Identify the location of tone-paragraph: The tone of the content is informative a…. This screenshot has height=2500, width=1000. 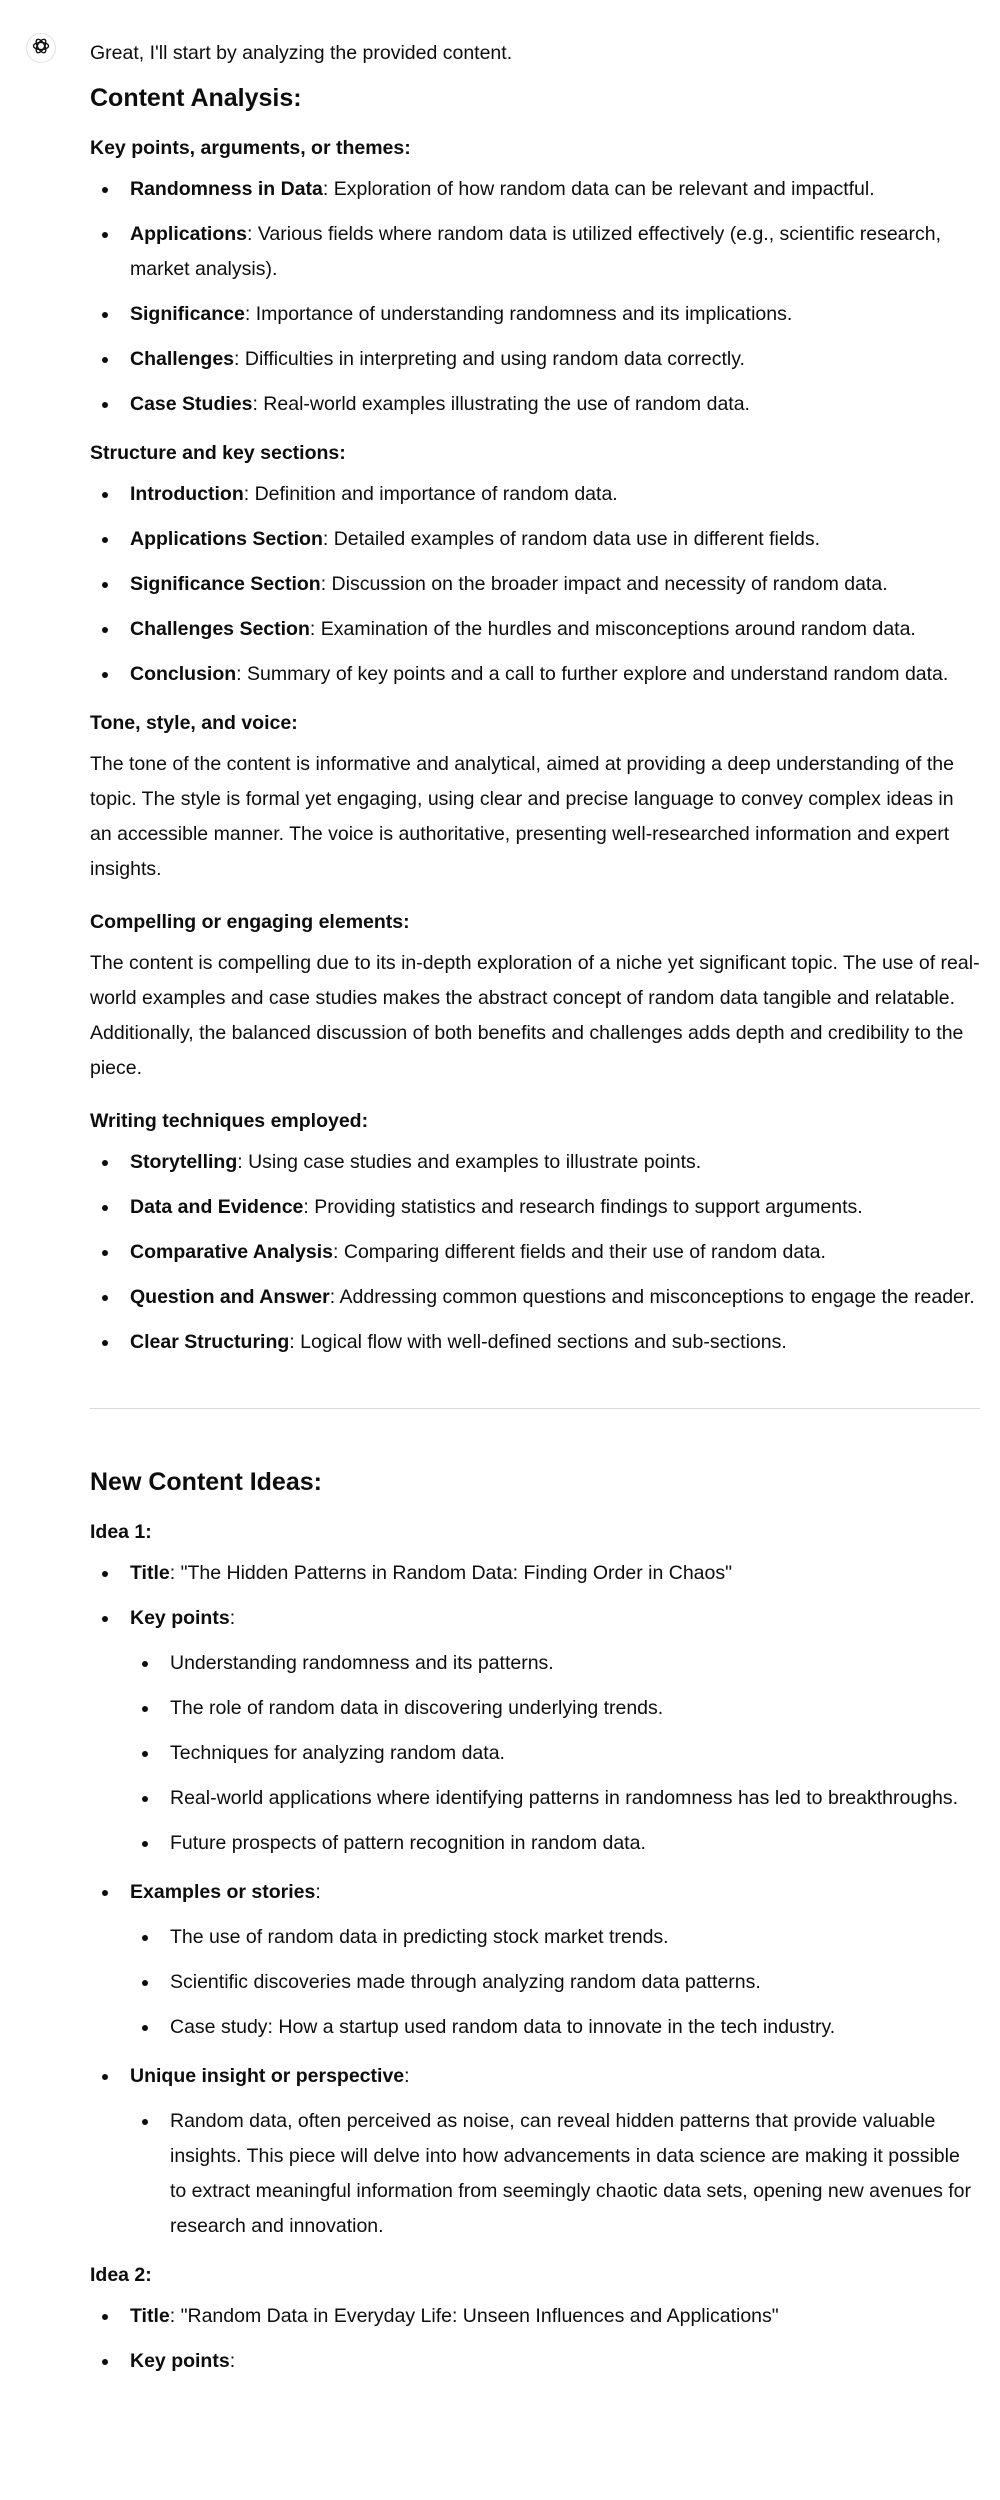
(522, 816).